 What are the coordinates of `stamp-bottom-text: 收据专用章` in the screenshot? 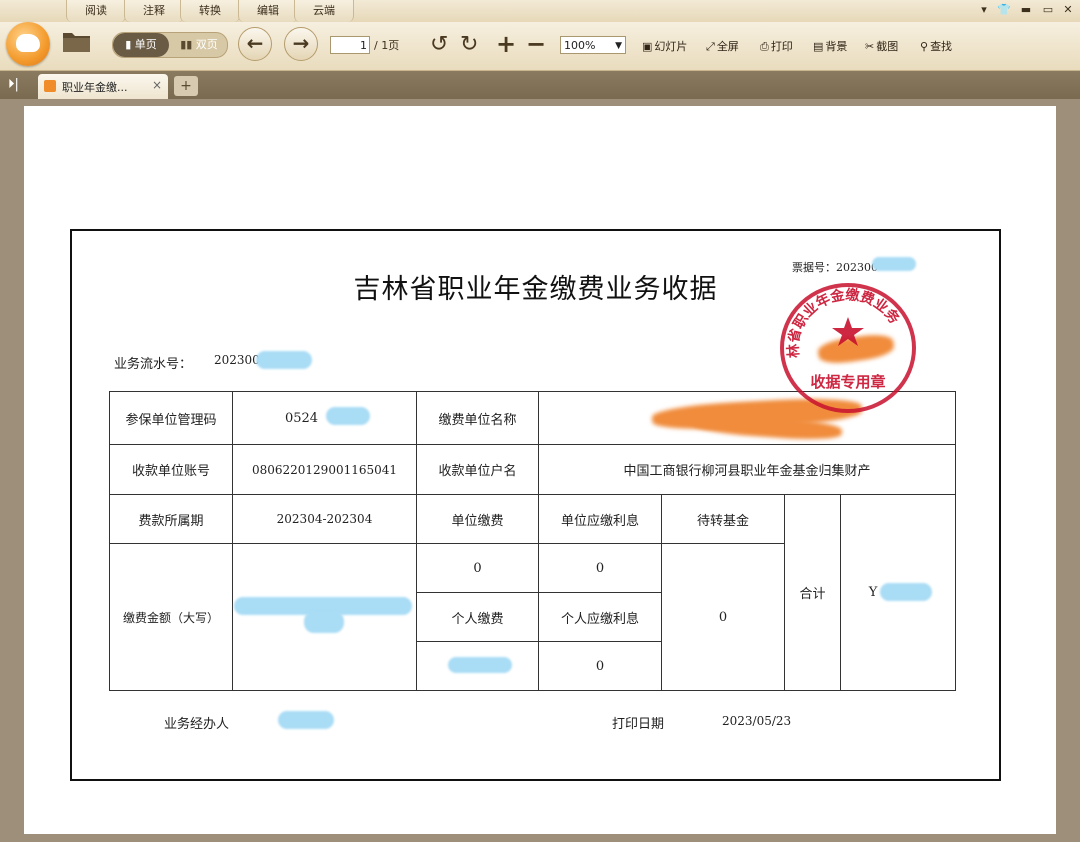 It's located at (847, 382).